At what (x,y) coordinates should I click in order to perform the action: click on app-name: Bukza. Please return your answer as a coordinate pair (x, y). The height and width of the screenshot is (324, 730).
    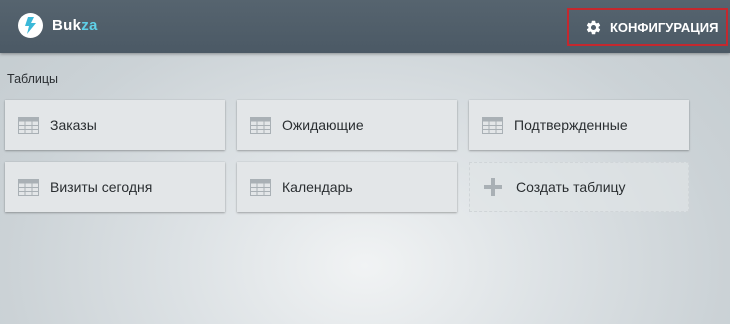
    Looking at the image, I should click on (75, 25).